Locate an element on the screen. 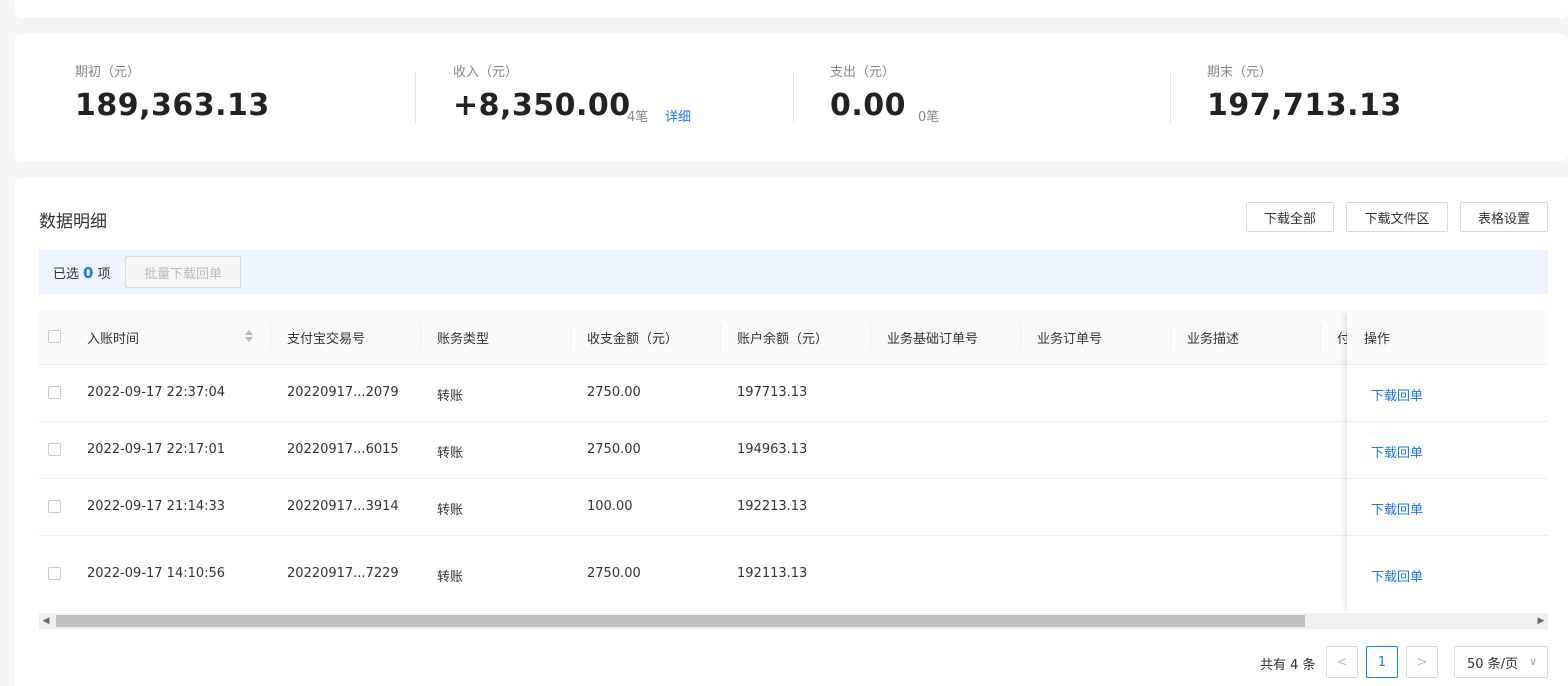 The image size is (1568, 686). selection-count: 0 is located at coordinates (88, 273).